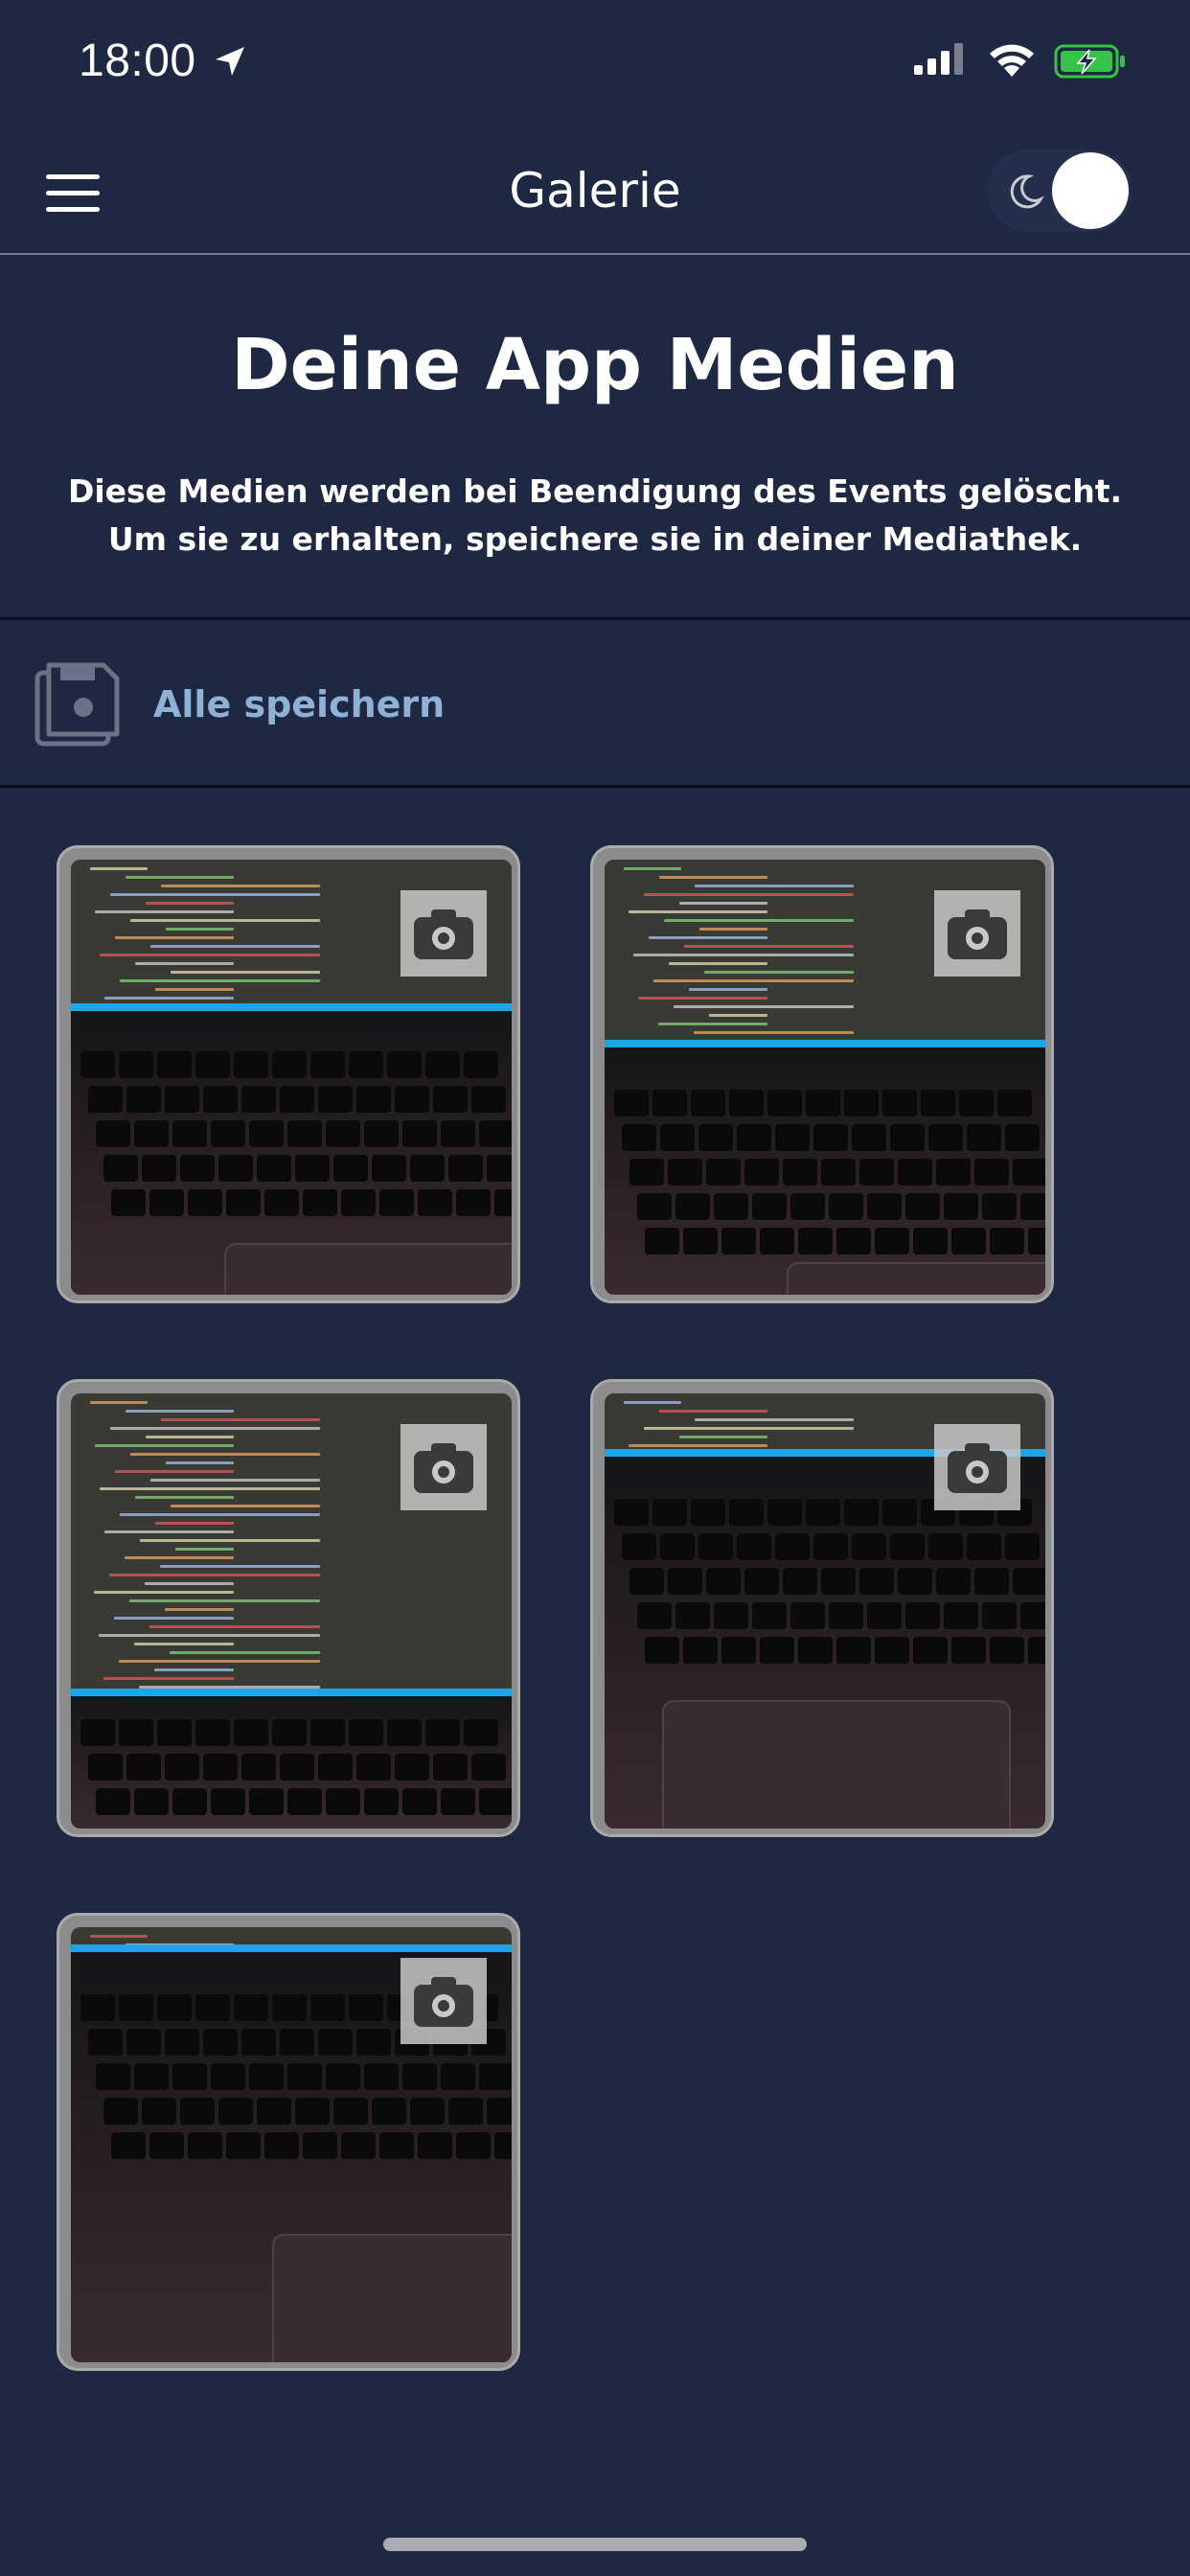 The image size is (1190, 2576). What do you see at coordinates (595, 365) in the screenshot?
I see `section-heading: Deine App Medien` at bounding box center [595, 365].